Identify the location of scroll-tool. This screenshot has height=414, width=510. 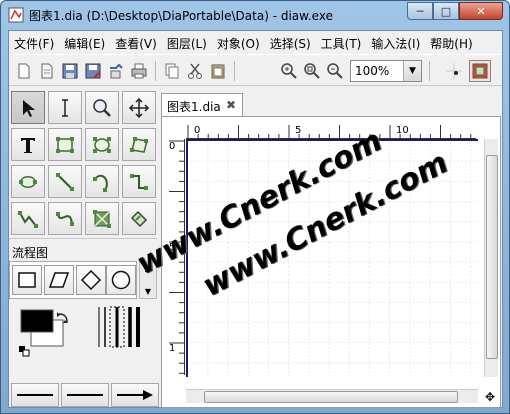
(139, 107).